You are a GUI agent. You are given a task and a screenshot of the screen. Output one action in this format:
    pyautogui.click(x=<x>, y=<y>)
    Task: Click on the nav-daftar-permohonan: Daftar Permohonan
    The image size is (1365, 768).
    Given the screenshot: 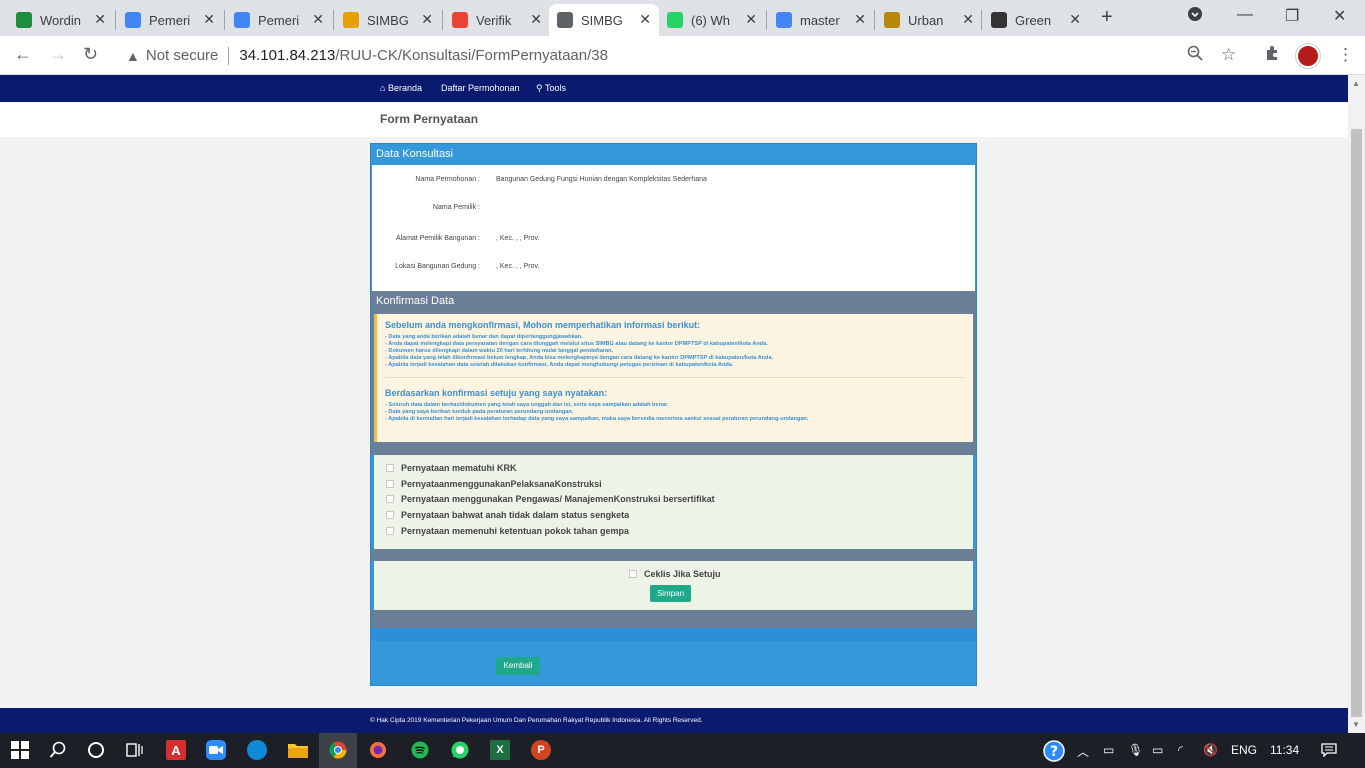 What is the action you would take?
    pyautogui.click(x=480, y=88)
    